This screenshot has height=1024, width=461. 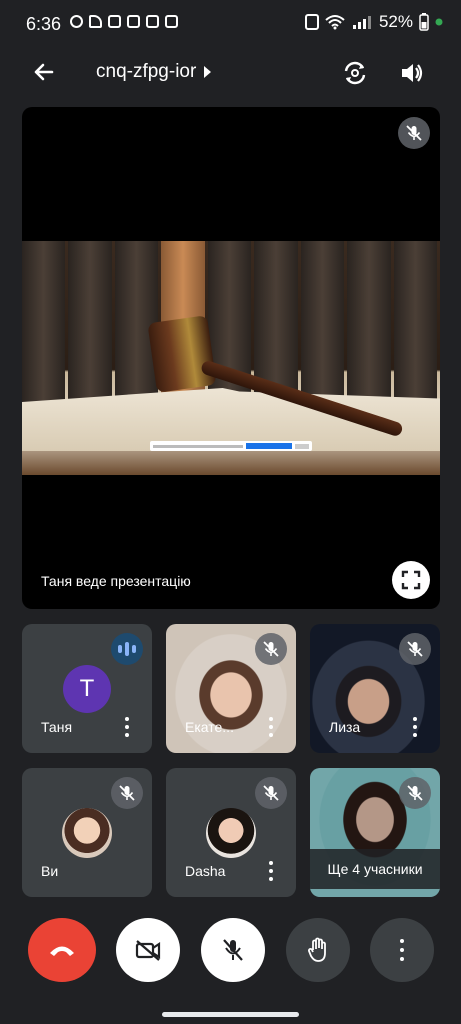 I want to click on gavel-graphic, so click(x=182, y=354).